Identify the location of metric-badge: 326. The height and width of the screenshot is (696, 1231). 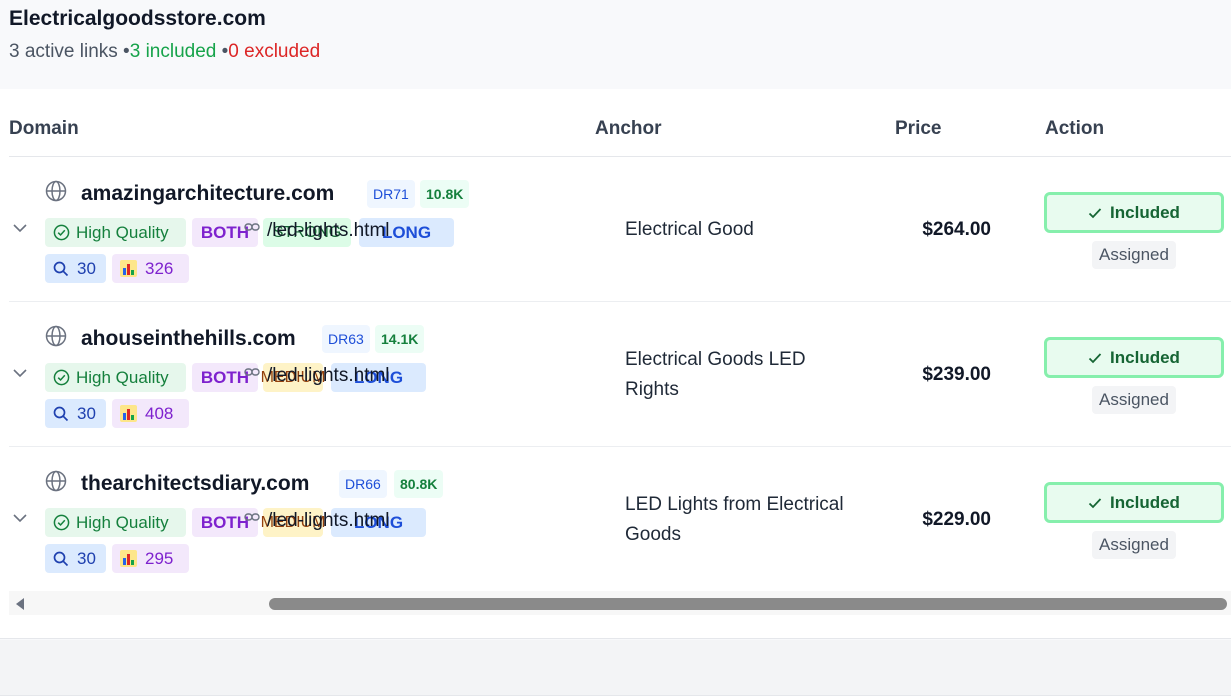
(150, 268).